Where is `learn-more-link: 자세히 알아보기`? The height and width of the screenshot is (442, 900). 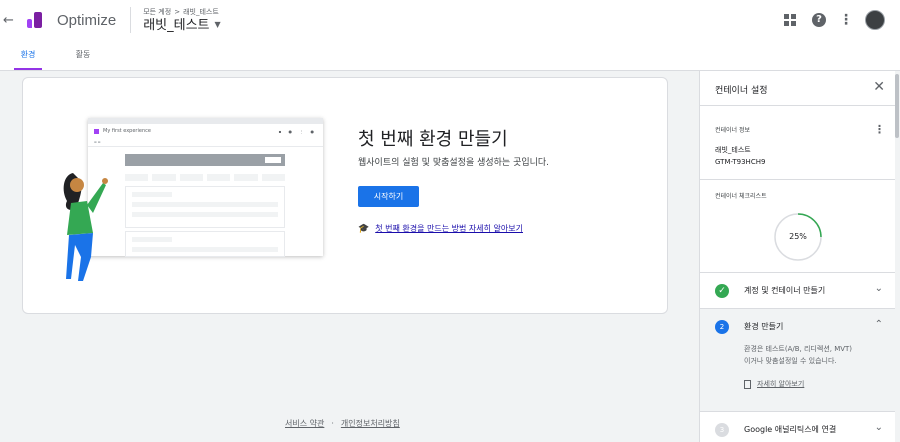
learn-more-link: 자세히 알아보기 is located at coordinates (774, 384).